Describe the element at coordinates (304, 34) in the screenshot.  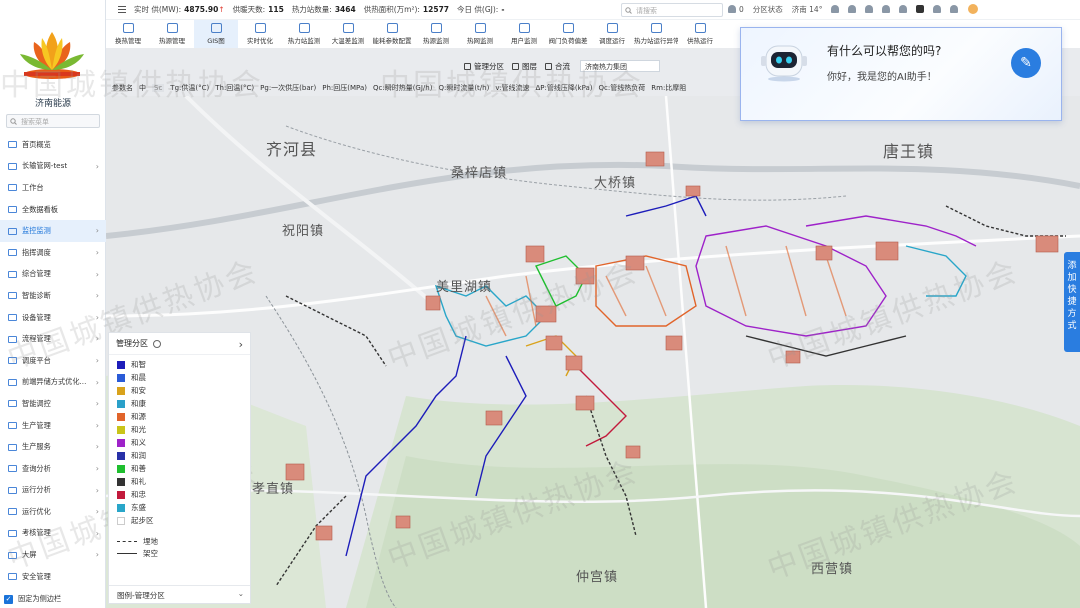
I see `toolbar-button: 热力站监测` at that location.